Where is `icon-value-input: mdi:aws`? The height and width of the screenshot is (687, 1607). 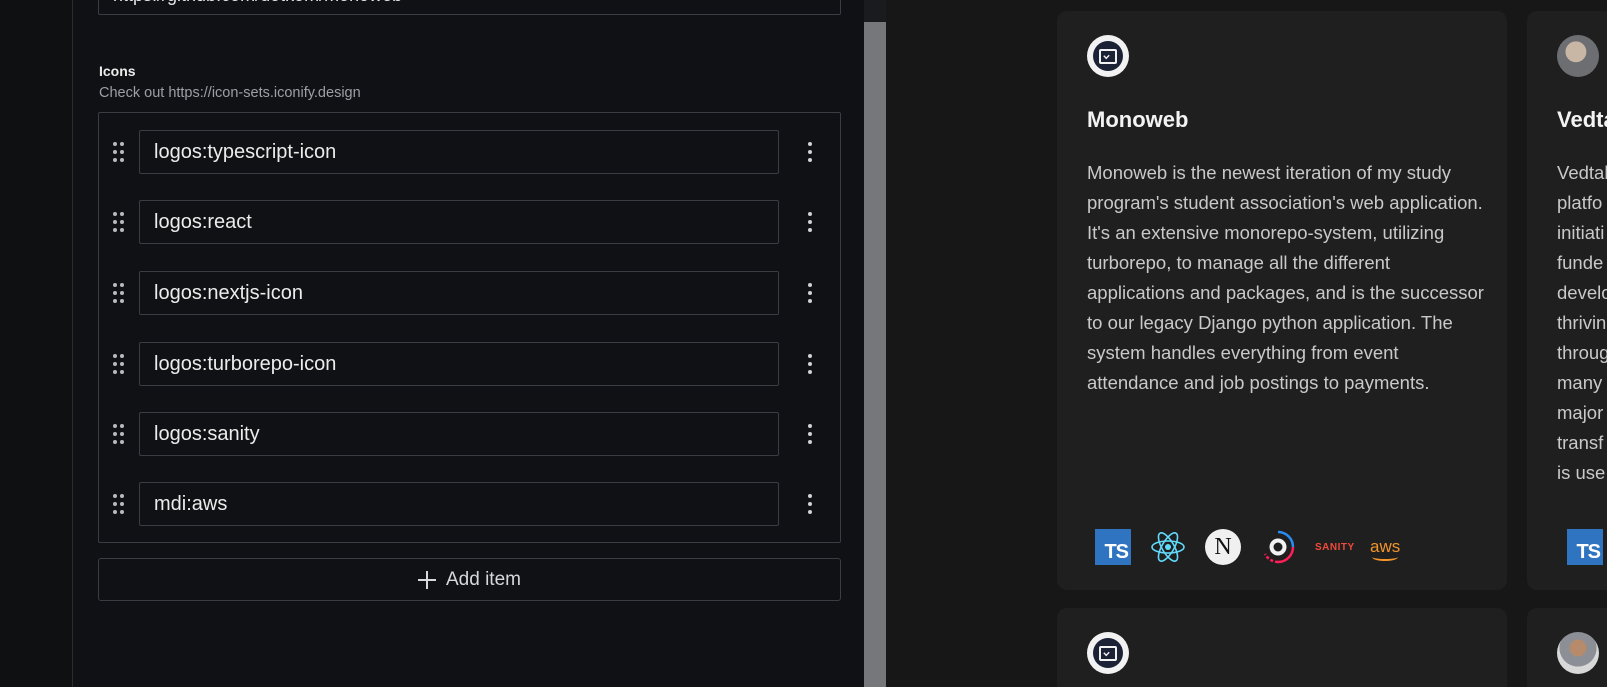 icon-value-input: mdi:aws is located at coordinates (459, 504).